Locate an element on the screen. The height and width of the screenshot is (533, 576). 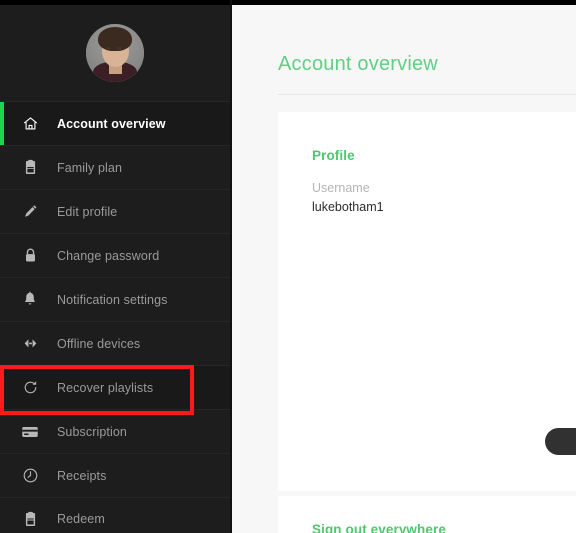
title-divider is located at coordinates (427, 94).